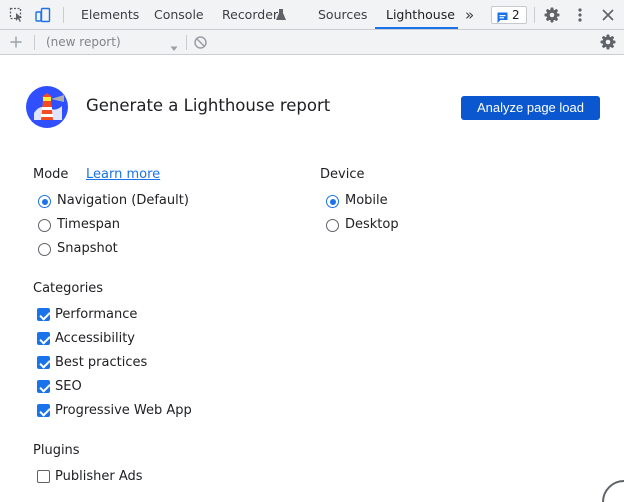  What do you see at coordinates (101, 362) in the screenshot?
I see `category-label: Best practices` at bounding box center [101, 362].